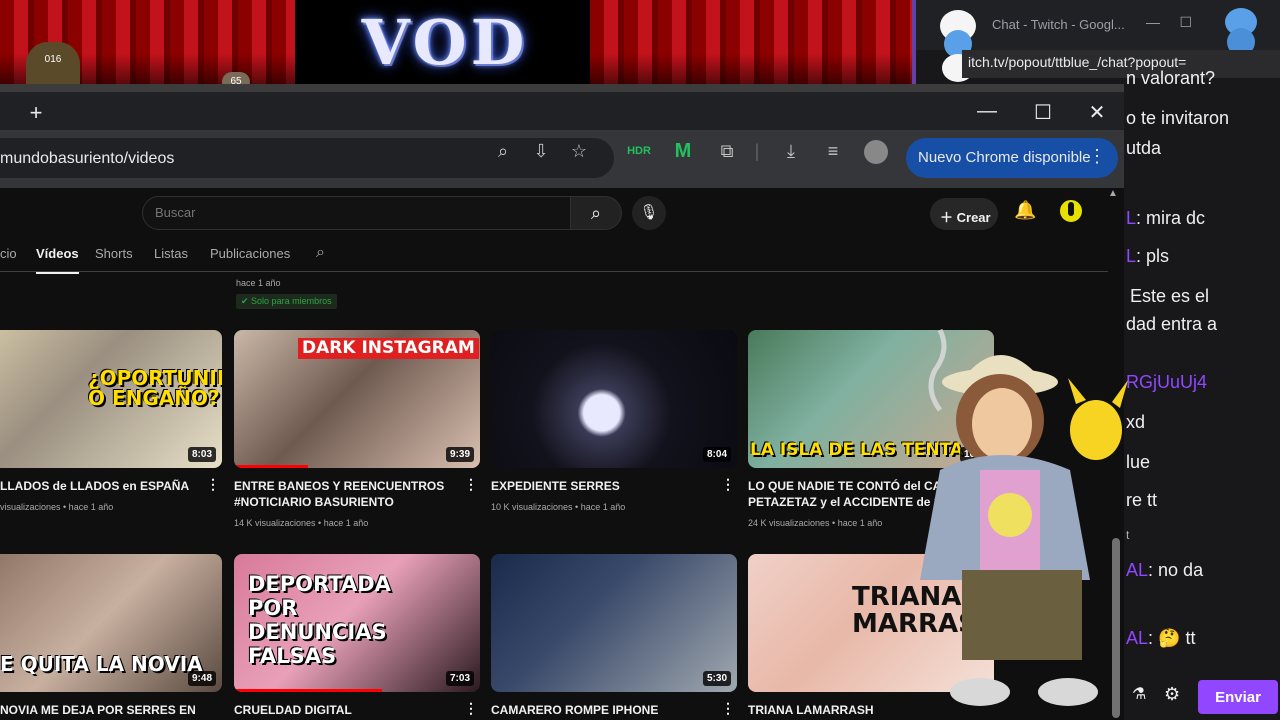 The width and height of the screenshot is (1280, 720). What do you see at coordinates (876, 152) in the screenshot?
I see `profile-avatar` at bounding box center [876, 152].